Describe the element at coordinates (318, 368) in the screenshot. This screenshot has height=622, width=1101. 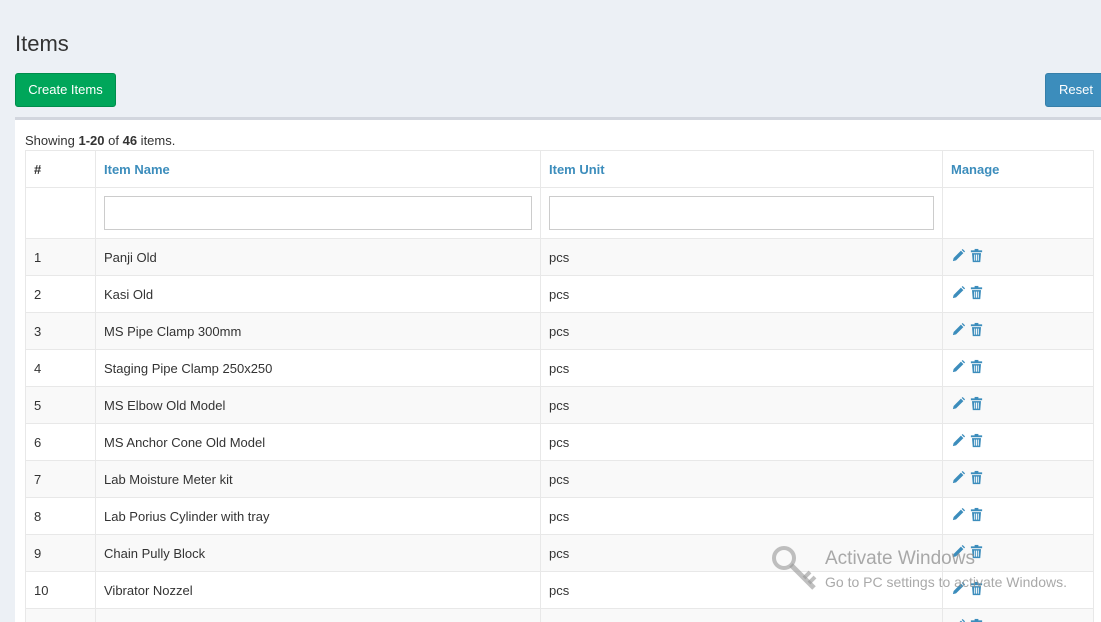
I see `cell-item-name: Staging Pipe Clamp 250x250` at that location.